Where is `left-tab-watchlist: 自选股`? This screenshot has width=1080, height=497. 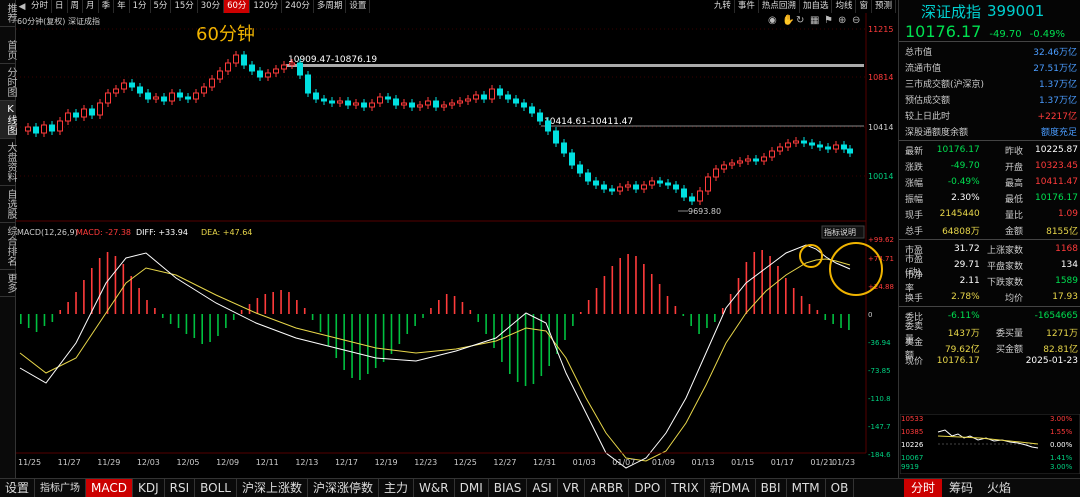
left-tab-watchlist: 自选股 is located at coordinates (8, 204).